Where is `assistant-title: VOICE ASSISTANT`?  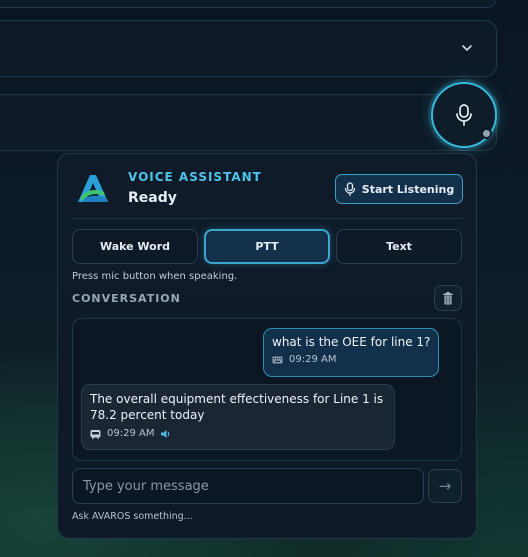 assistant-title: VOICE ASSISTANT is located at coordinates (195, 177).